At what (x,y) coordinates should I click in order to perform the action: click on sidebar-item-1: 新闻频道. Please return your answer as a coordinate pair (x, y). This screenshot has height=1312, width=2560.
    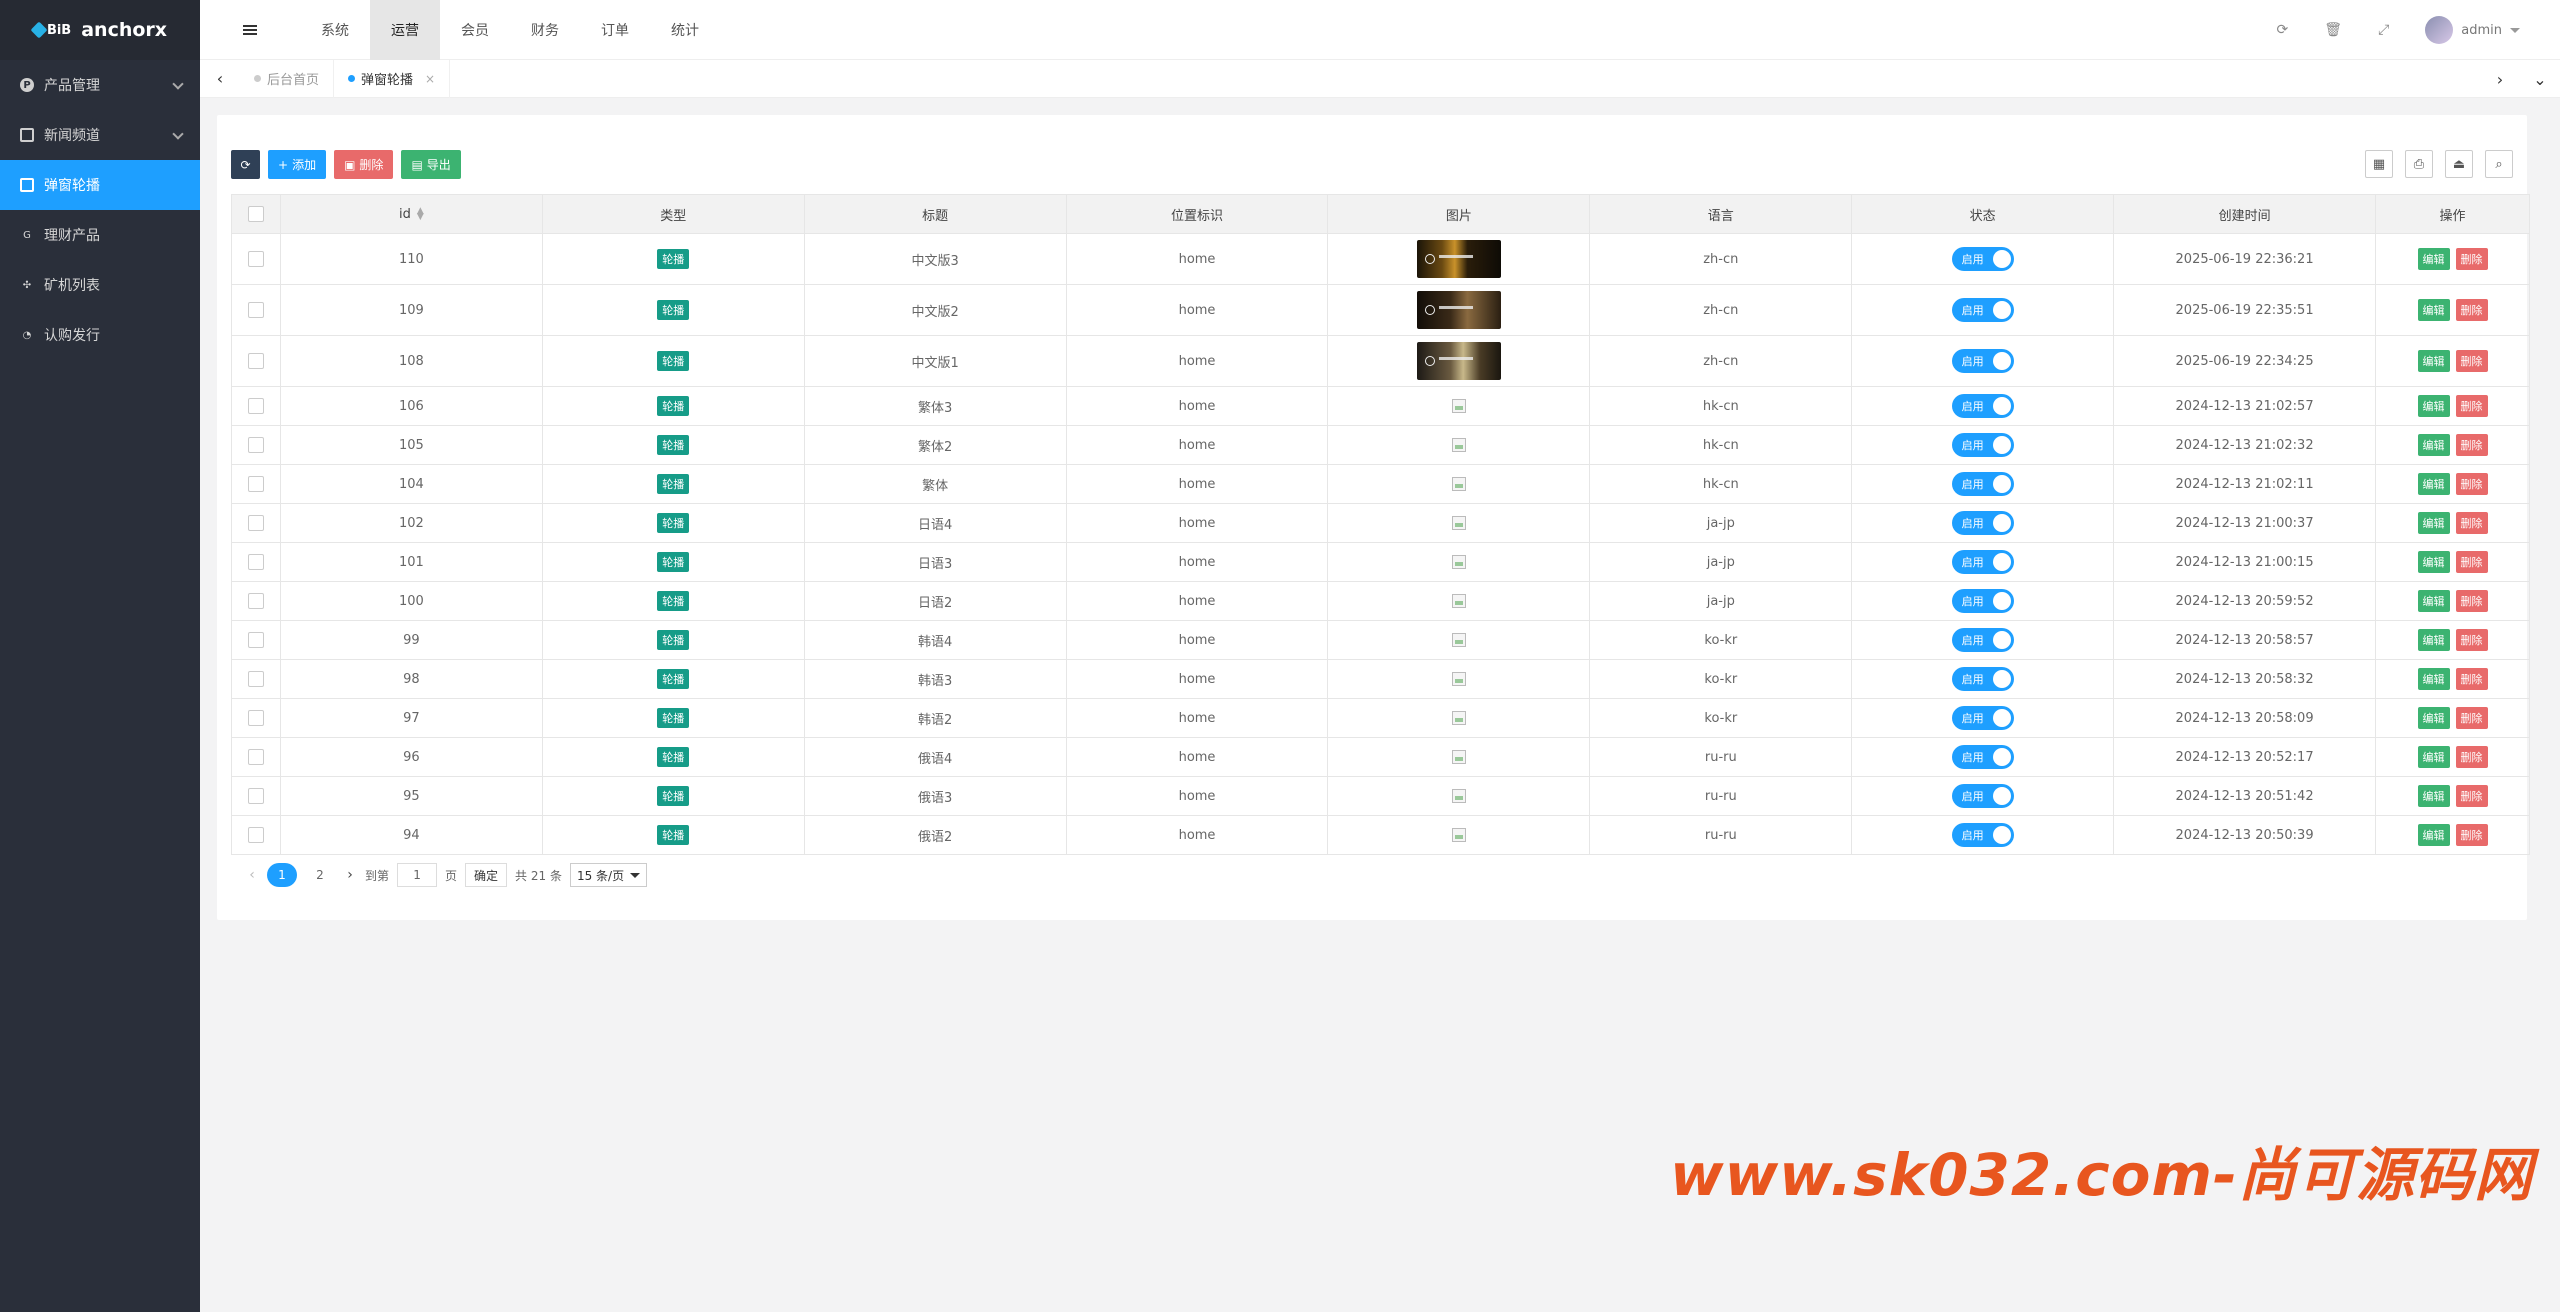
    Looking at the image, I should click on (100, 135).